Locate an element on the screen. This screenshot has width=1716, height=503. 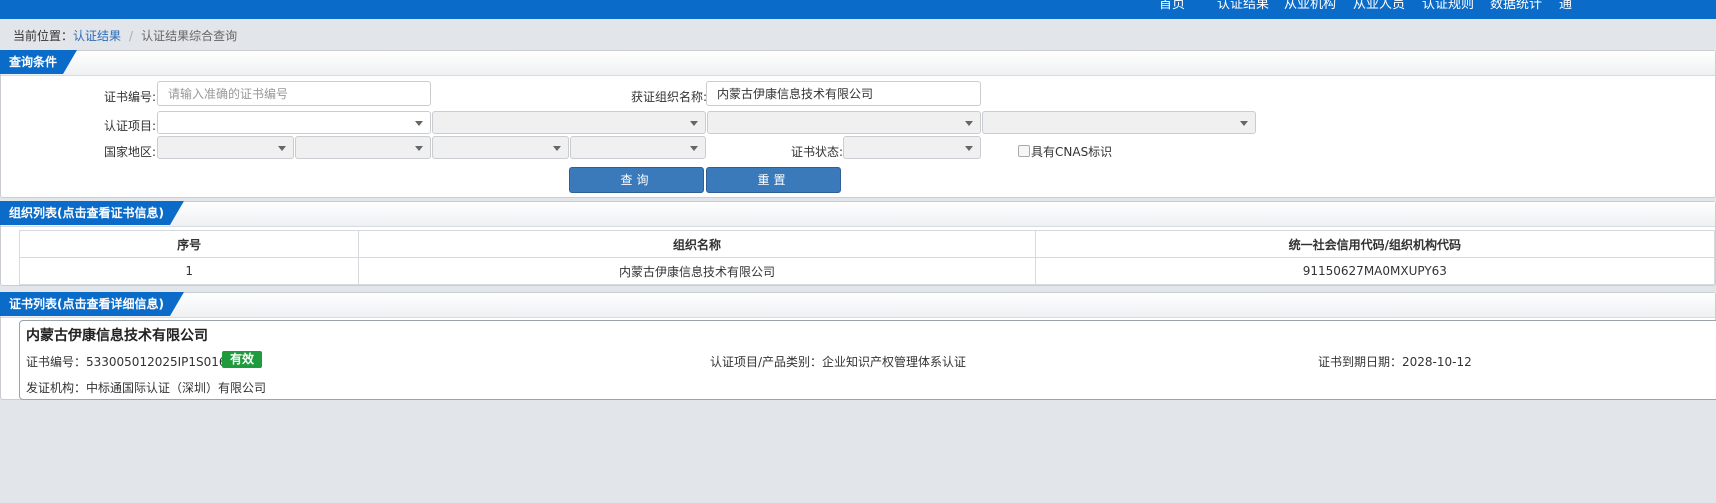
nav-more: 通 is located at coordinates (1565, 7).